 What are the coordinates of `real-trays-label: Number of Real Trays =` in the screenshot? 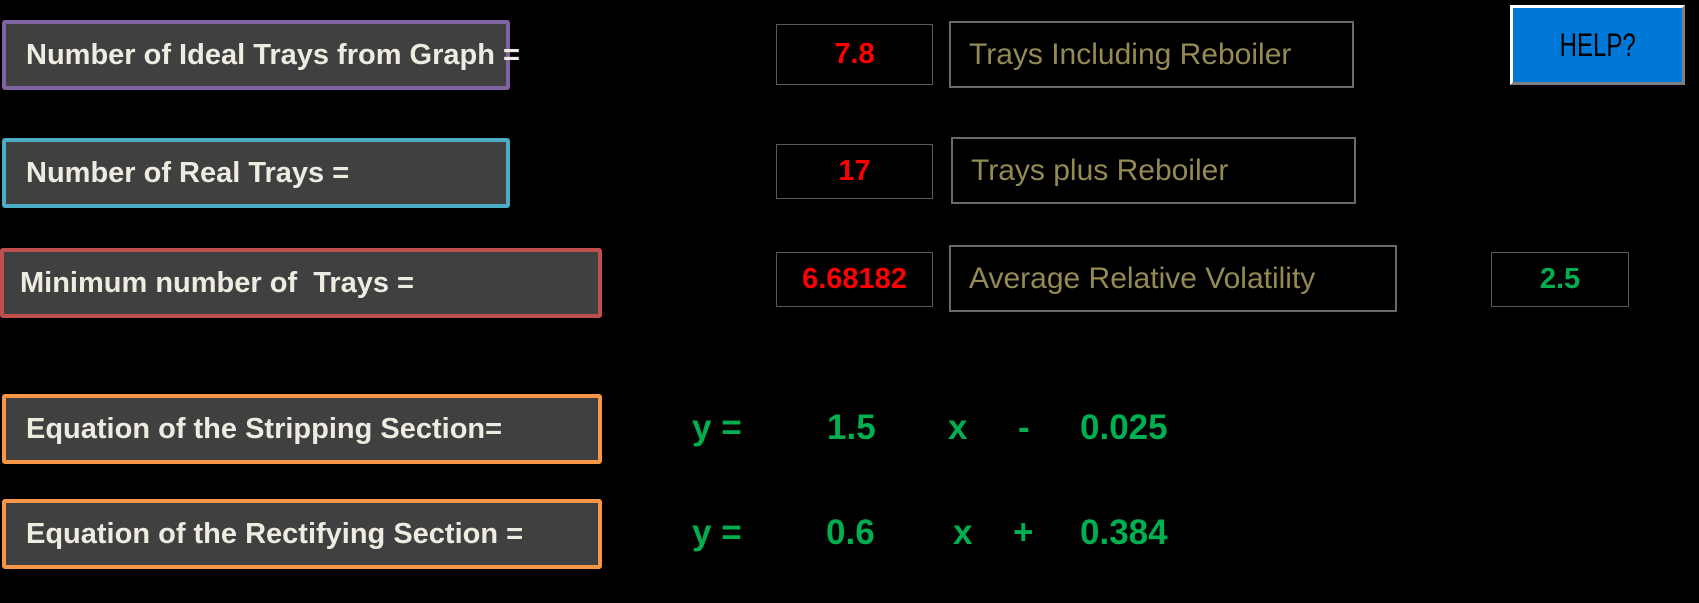 It's located at (256, 173).